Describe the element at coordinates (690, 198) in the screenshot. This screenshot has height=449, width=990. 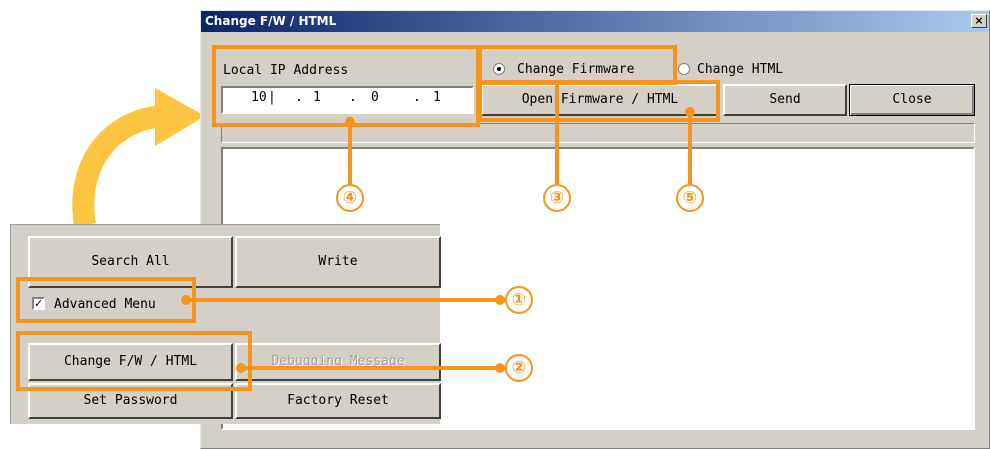
I see `callout-5: ⑤` at that location.